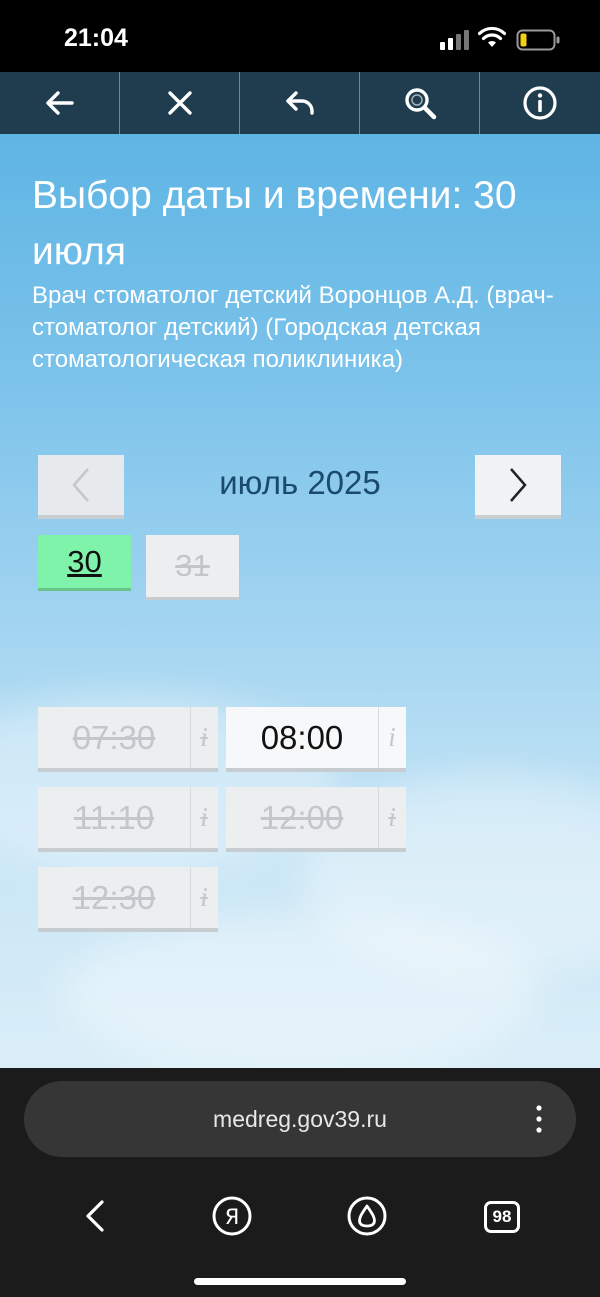 The height and width of the screenshot is (1297, 600). I want to click on close-button, so click(180, 103).